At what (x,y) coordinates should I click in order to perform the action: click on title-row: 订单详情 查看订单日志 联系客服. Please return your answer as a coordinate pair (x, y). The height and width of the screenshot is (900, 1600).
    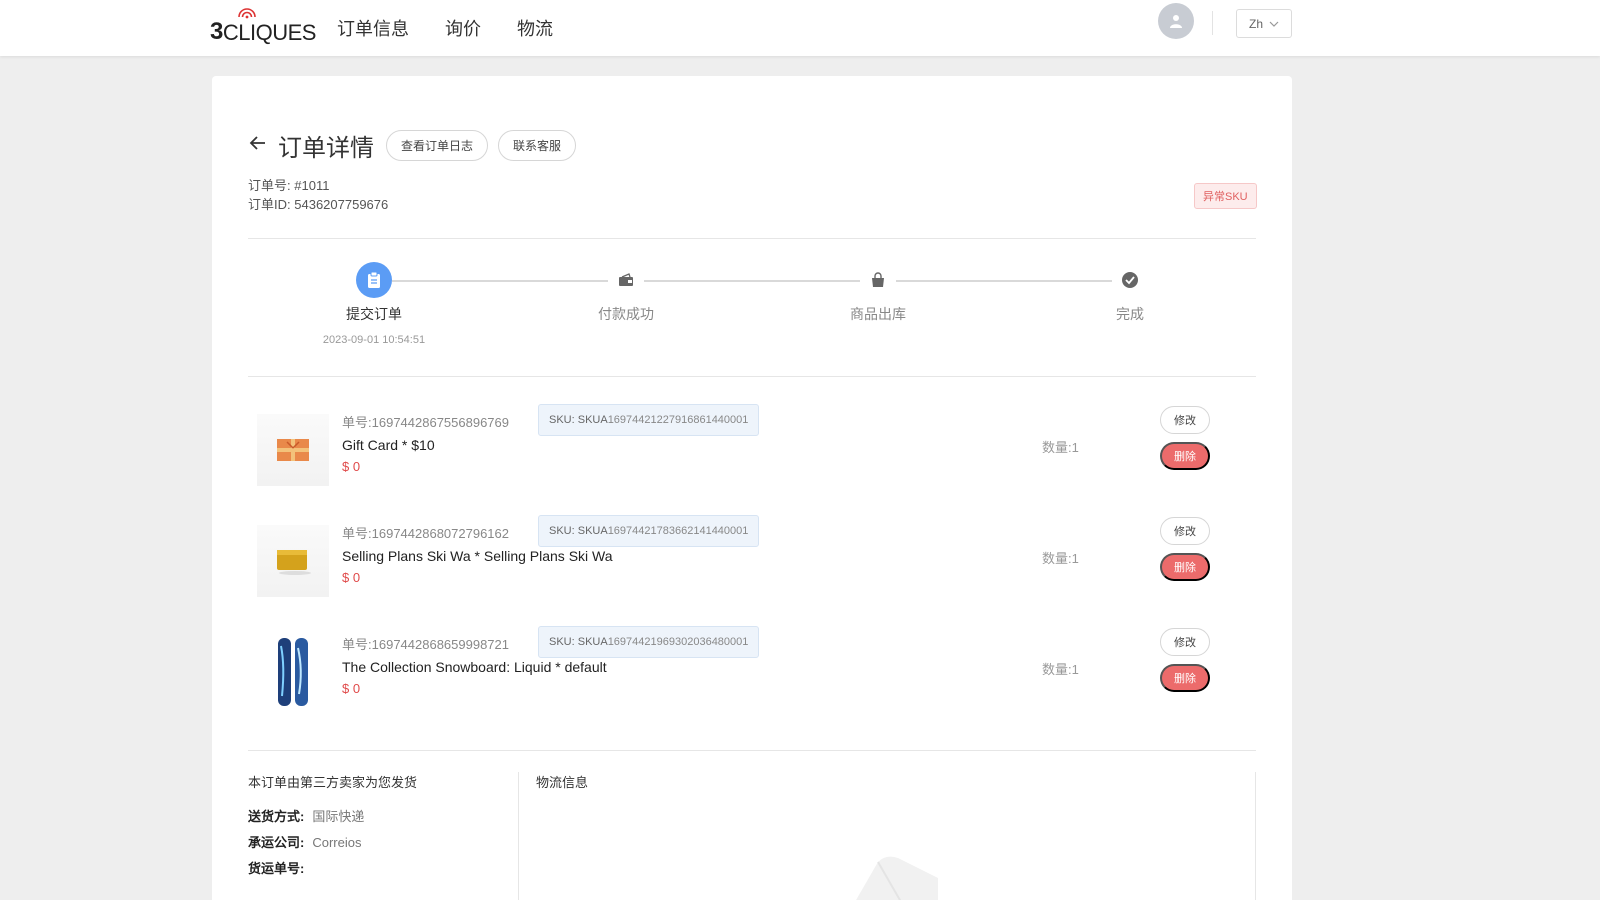
    Looking at the image, I should click on (417, 145).